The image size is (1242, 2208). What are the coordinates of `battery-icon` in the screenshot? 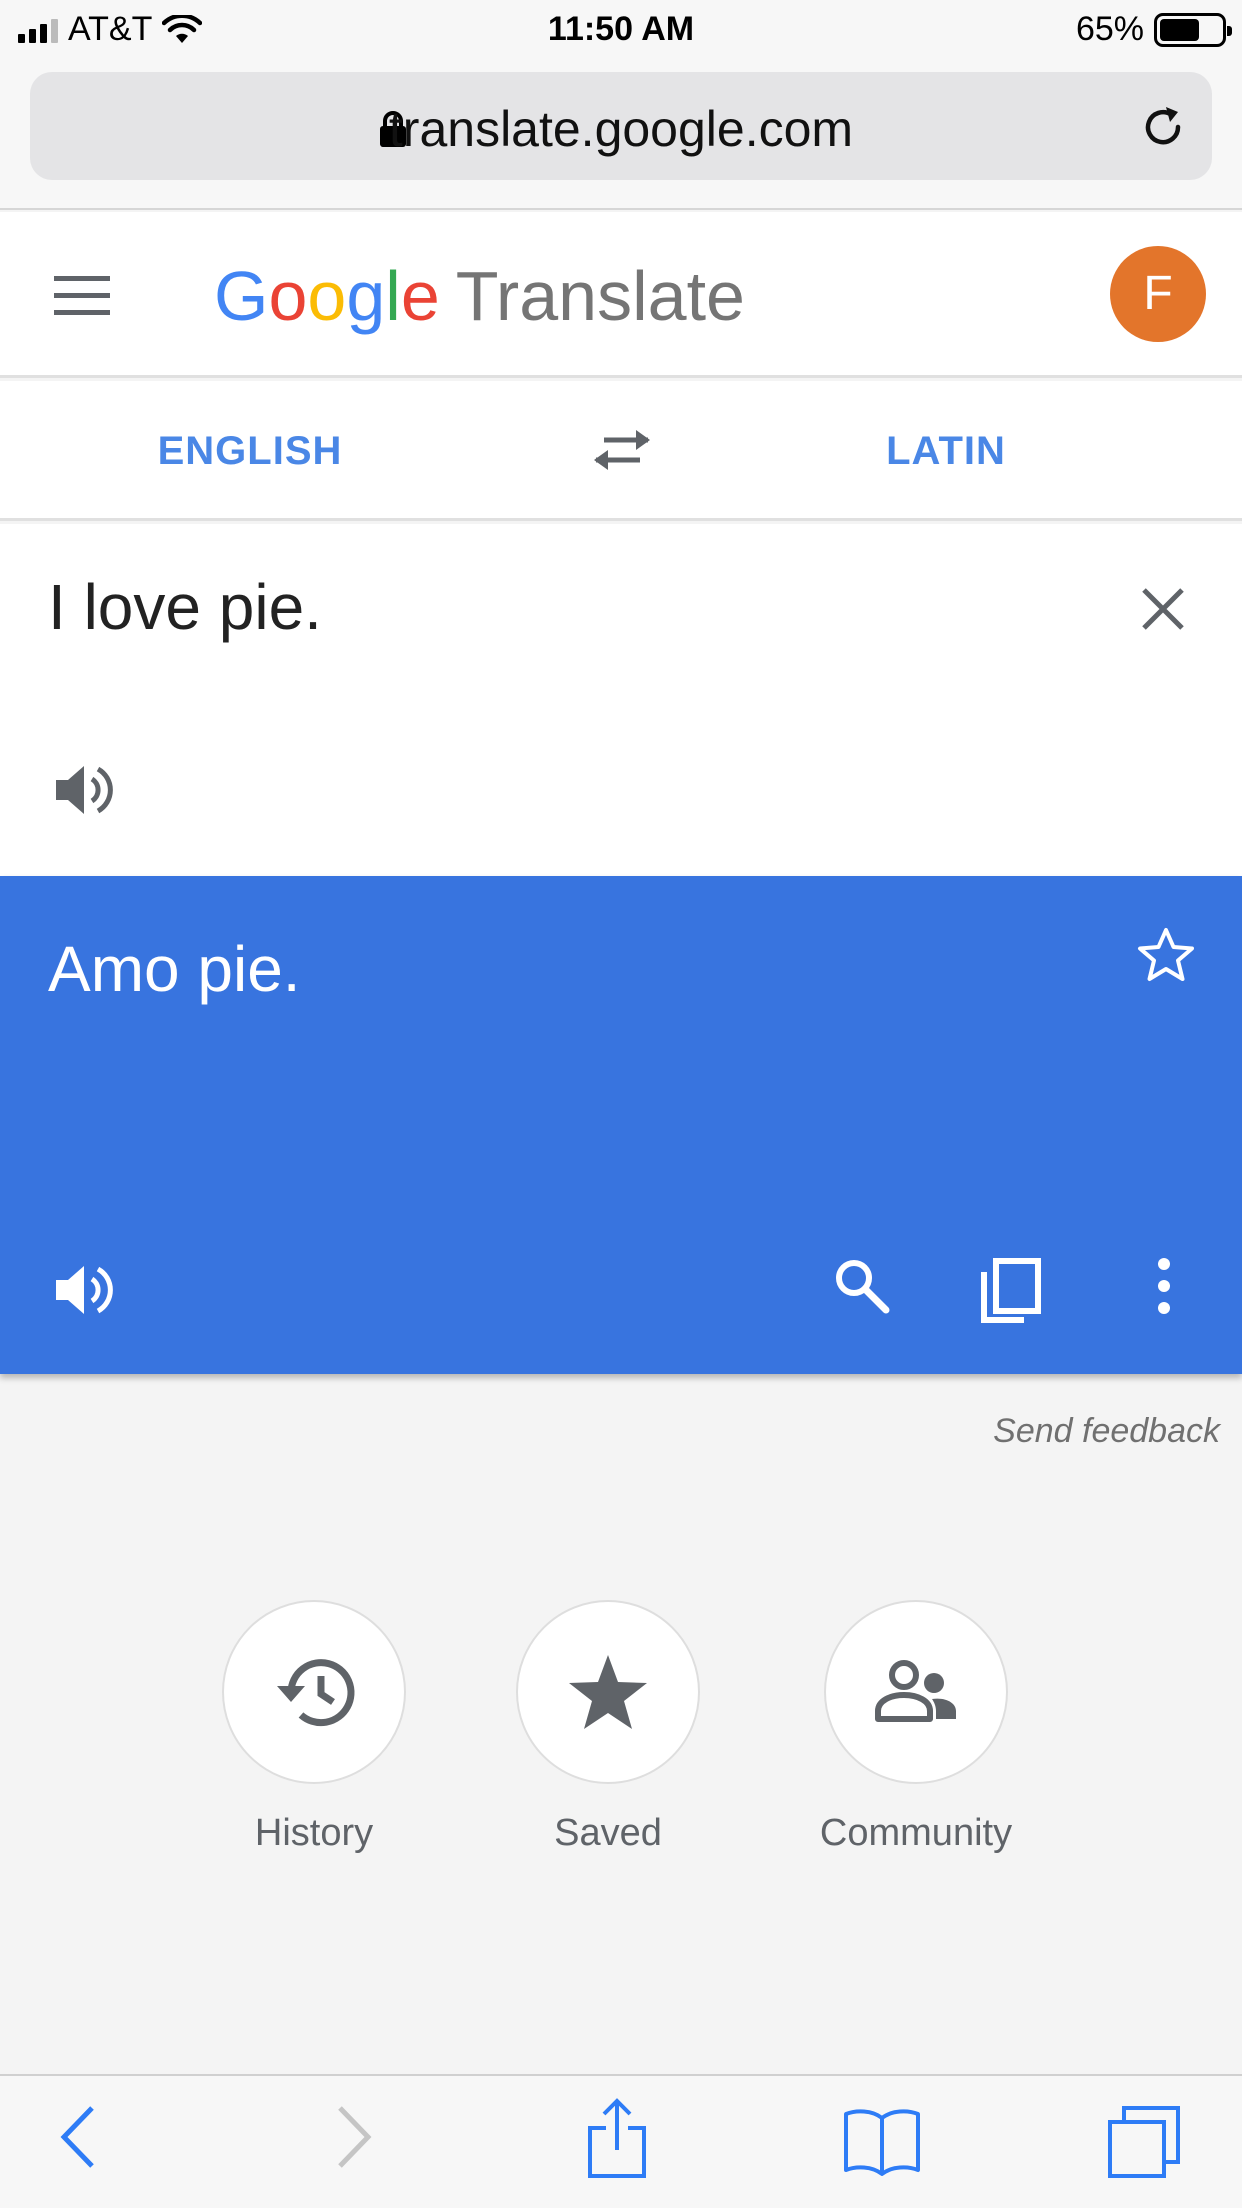 It's located at (1193, 29).